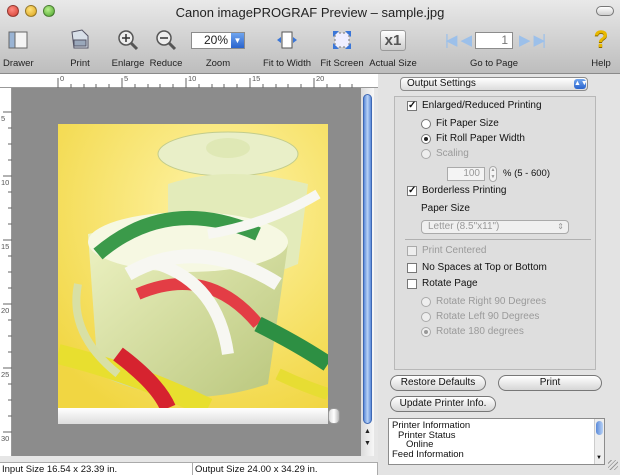 The width and height of the screenshot is (620, 475). Describe the element at coordinates (473, 138) in the screenshot. I see `fit-roll-width-radio: Fit Roll Paper Width` at that location.